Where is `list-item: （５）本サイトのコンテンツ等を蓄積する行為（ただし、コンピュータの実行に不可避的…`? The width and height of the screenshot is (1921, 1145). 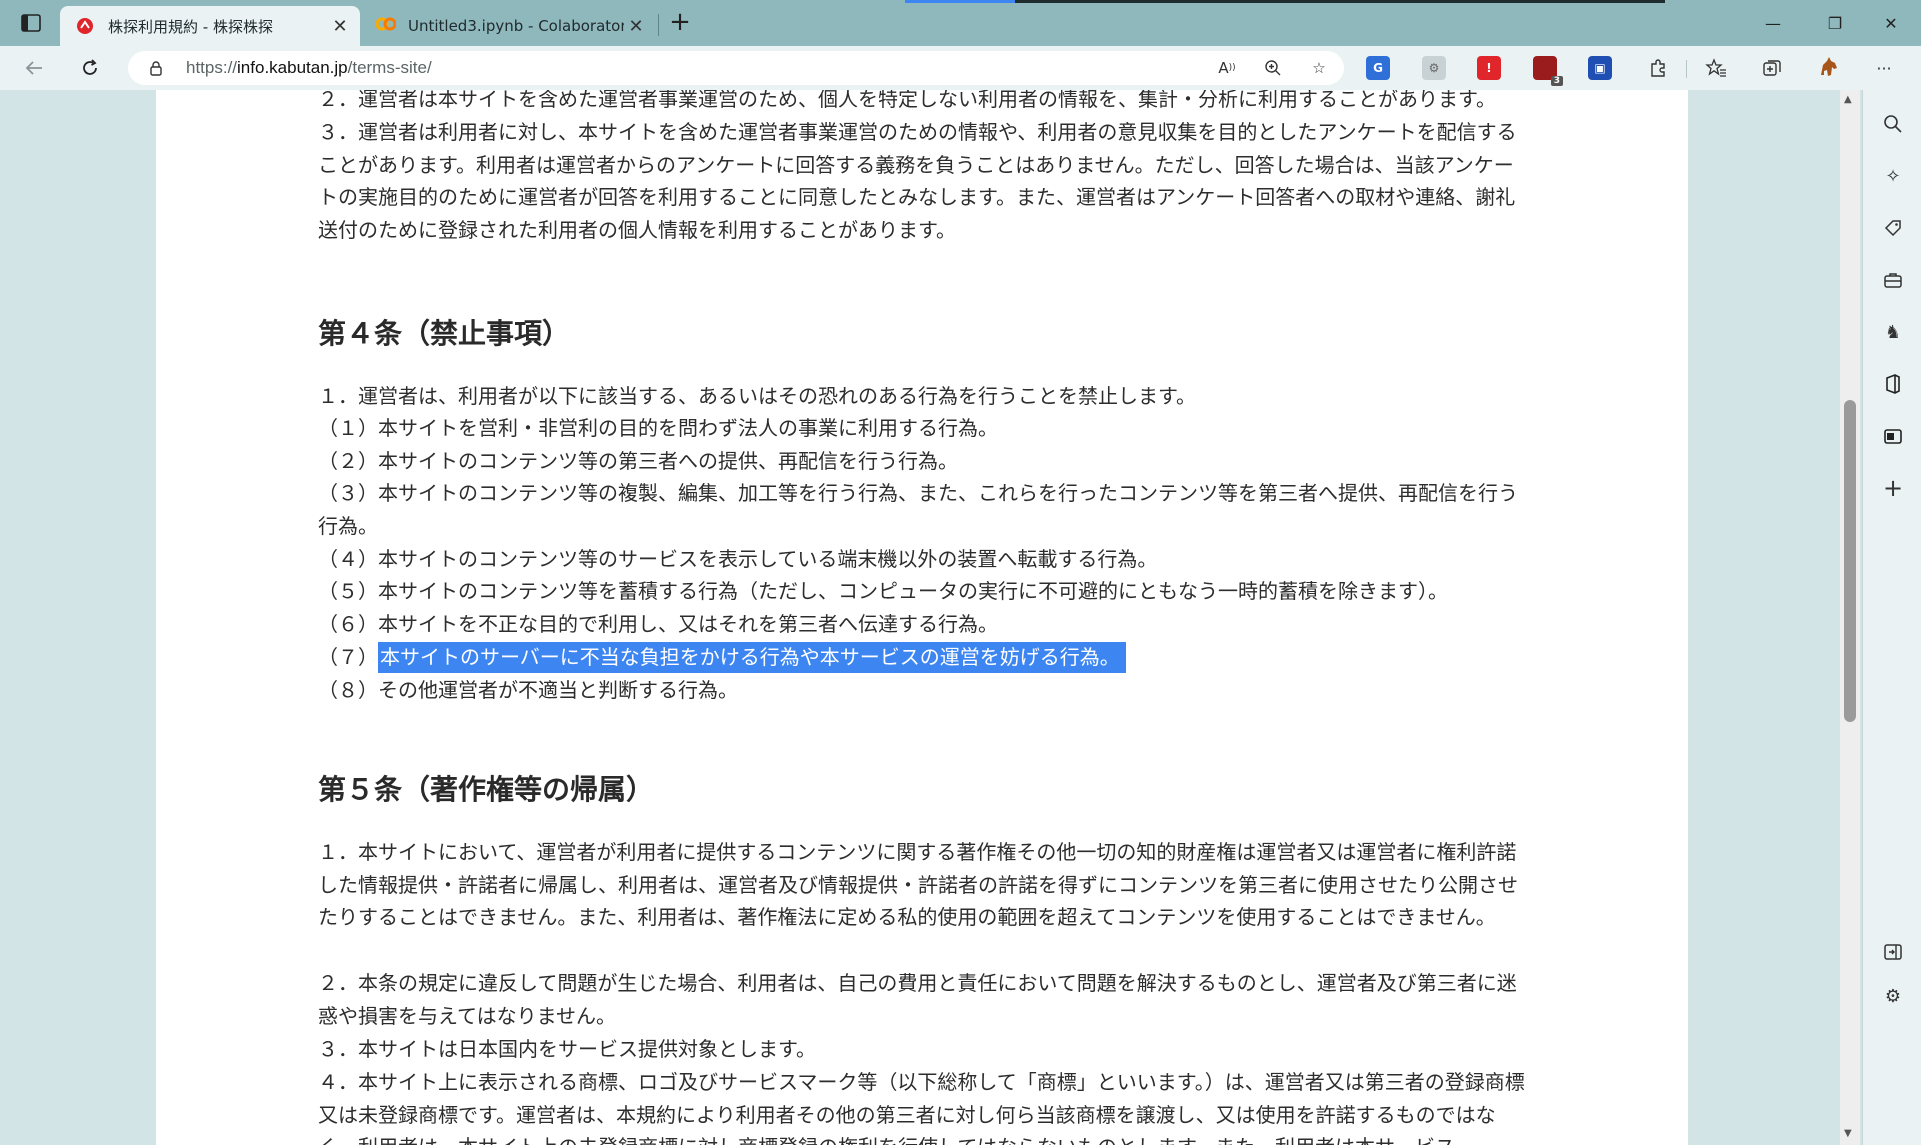
list-item: （５）本サイトのコンテンツ等を蓄積する行為（ただし、コンピュータの実行に不可避的… is located at coordinates (883, 591).